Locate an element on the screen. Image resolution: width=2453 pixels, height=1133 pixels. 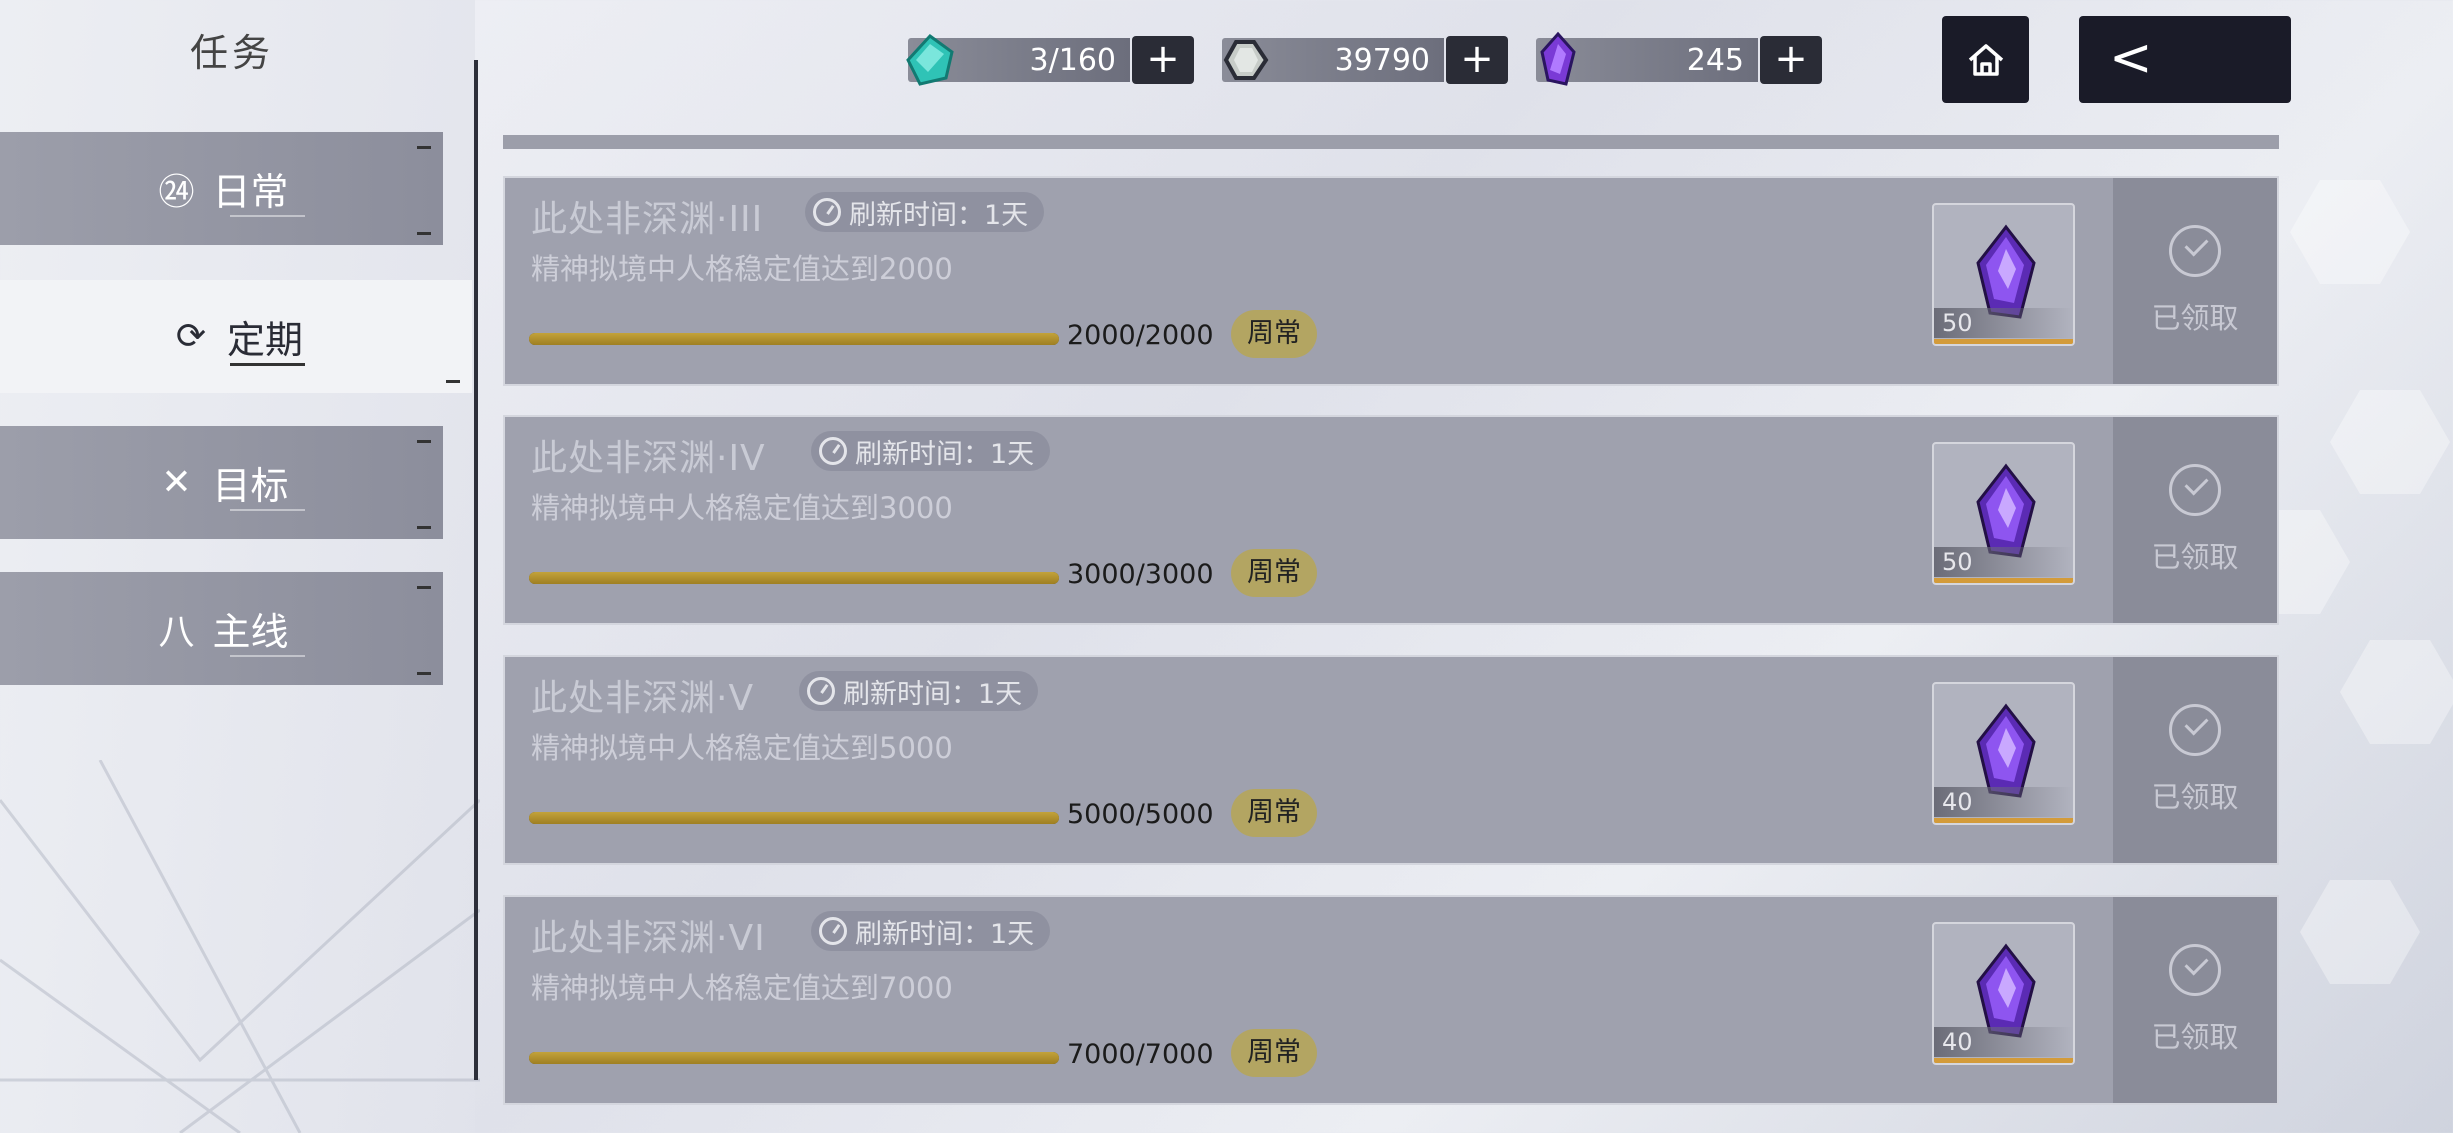
sidebar-item-periodic: ⟳ 定期 is located at coordinates (236, 336).